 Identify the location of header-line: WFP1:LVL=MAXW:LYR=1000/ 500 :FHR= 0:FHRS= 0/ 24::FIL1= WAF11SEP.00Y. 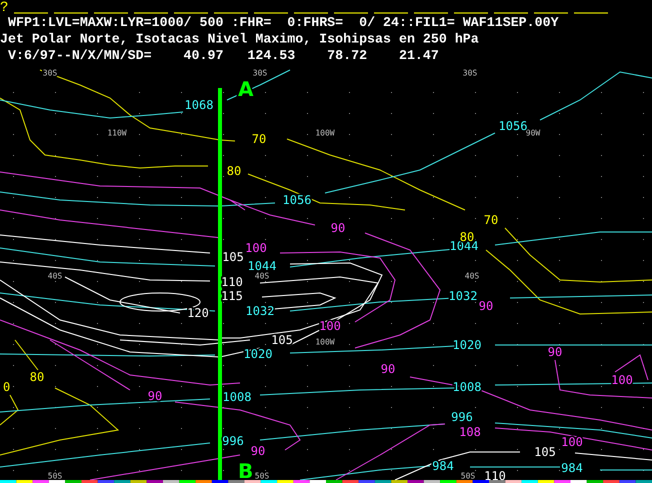
(283, 22).